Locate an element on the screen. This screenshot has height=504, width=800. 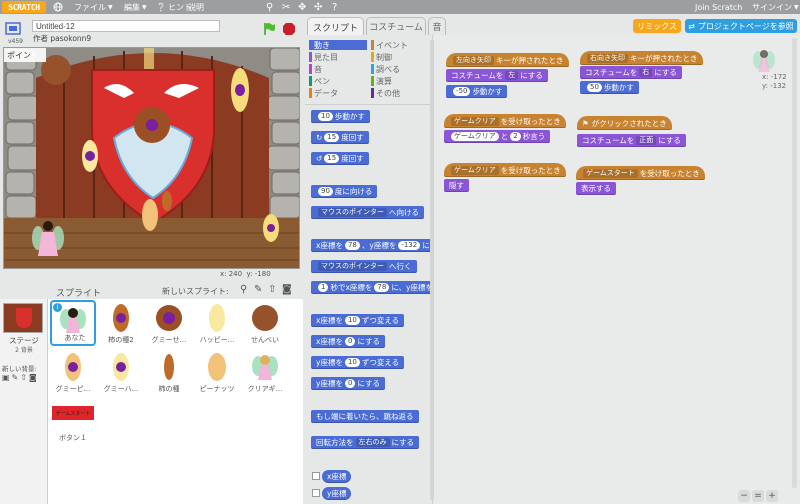
x-input: 78 is located at coordinates (352, 245).